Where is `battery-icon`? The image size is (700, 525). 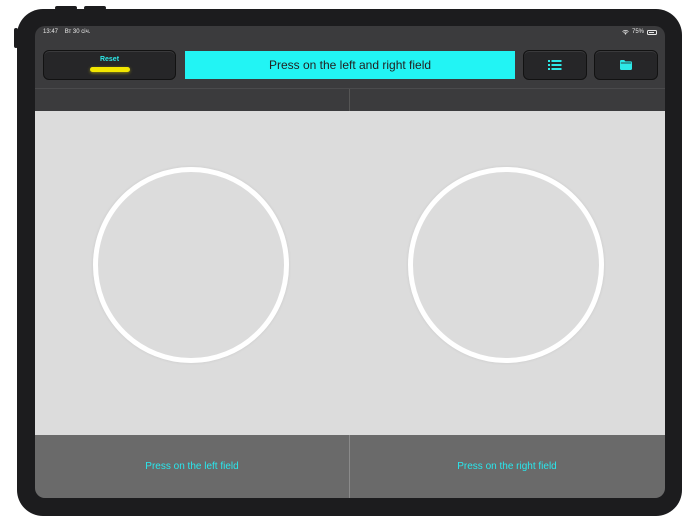 battery-icon is located at coordinates (652, 32).